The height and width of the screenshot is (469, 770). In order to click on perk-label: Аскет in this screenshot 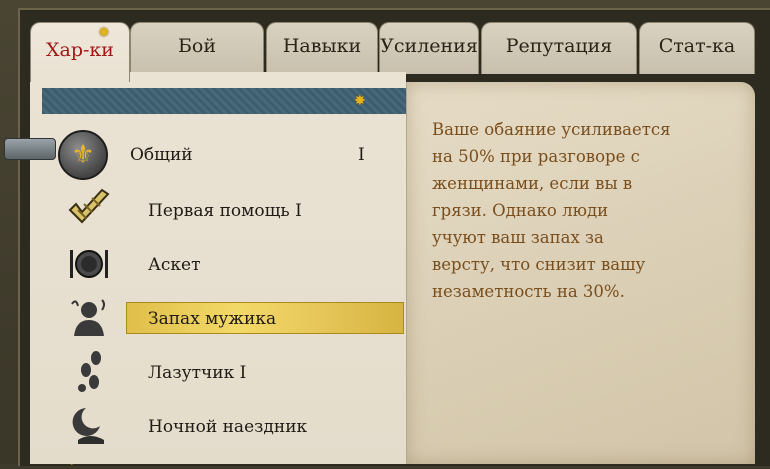, I will do `click(174, 265)`.